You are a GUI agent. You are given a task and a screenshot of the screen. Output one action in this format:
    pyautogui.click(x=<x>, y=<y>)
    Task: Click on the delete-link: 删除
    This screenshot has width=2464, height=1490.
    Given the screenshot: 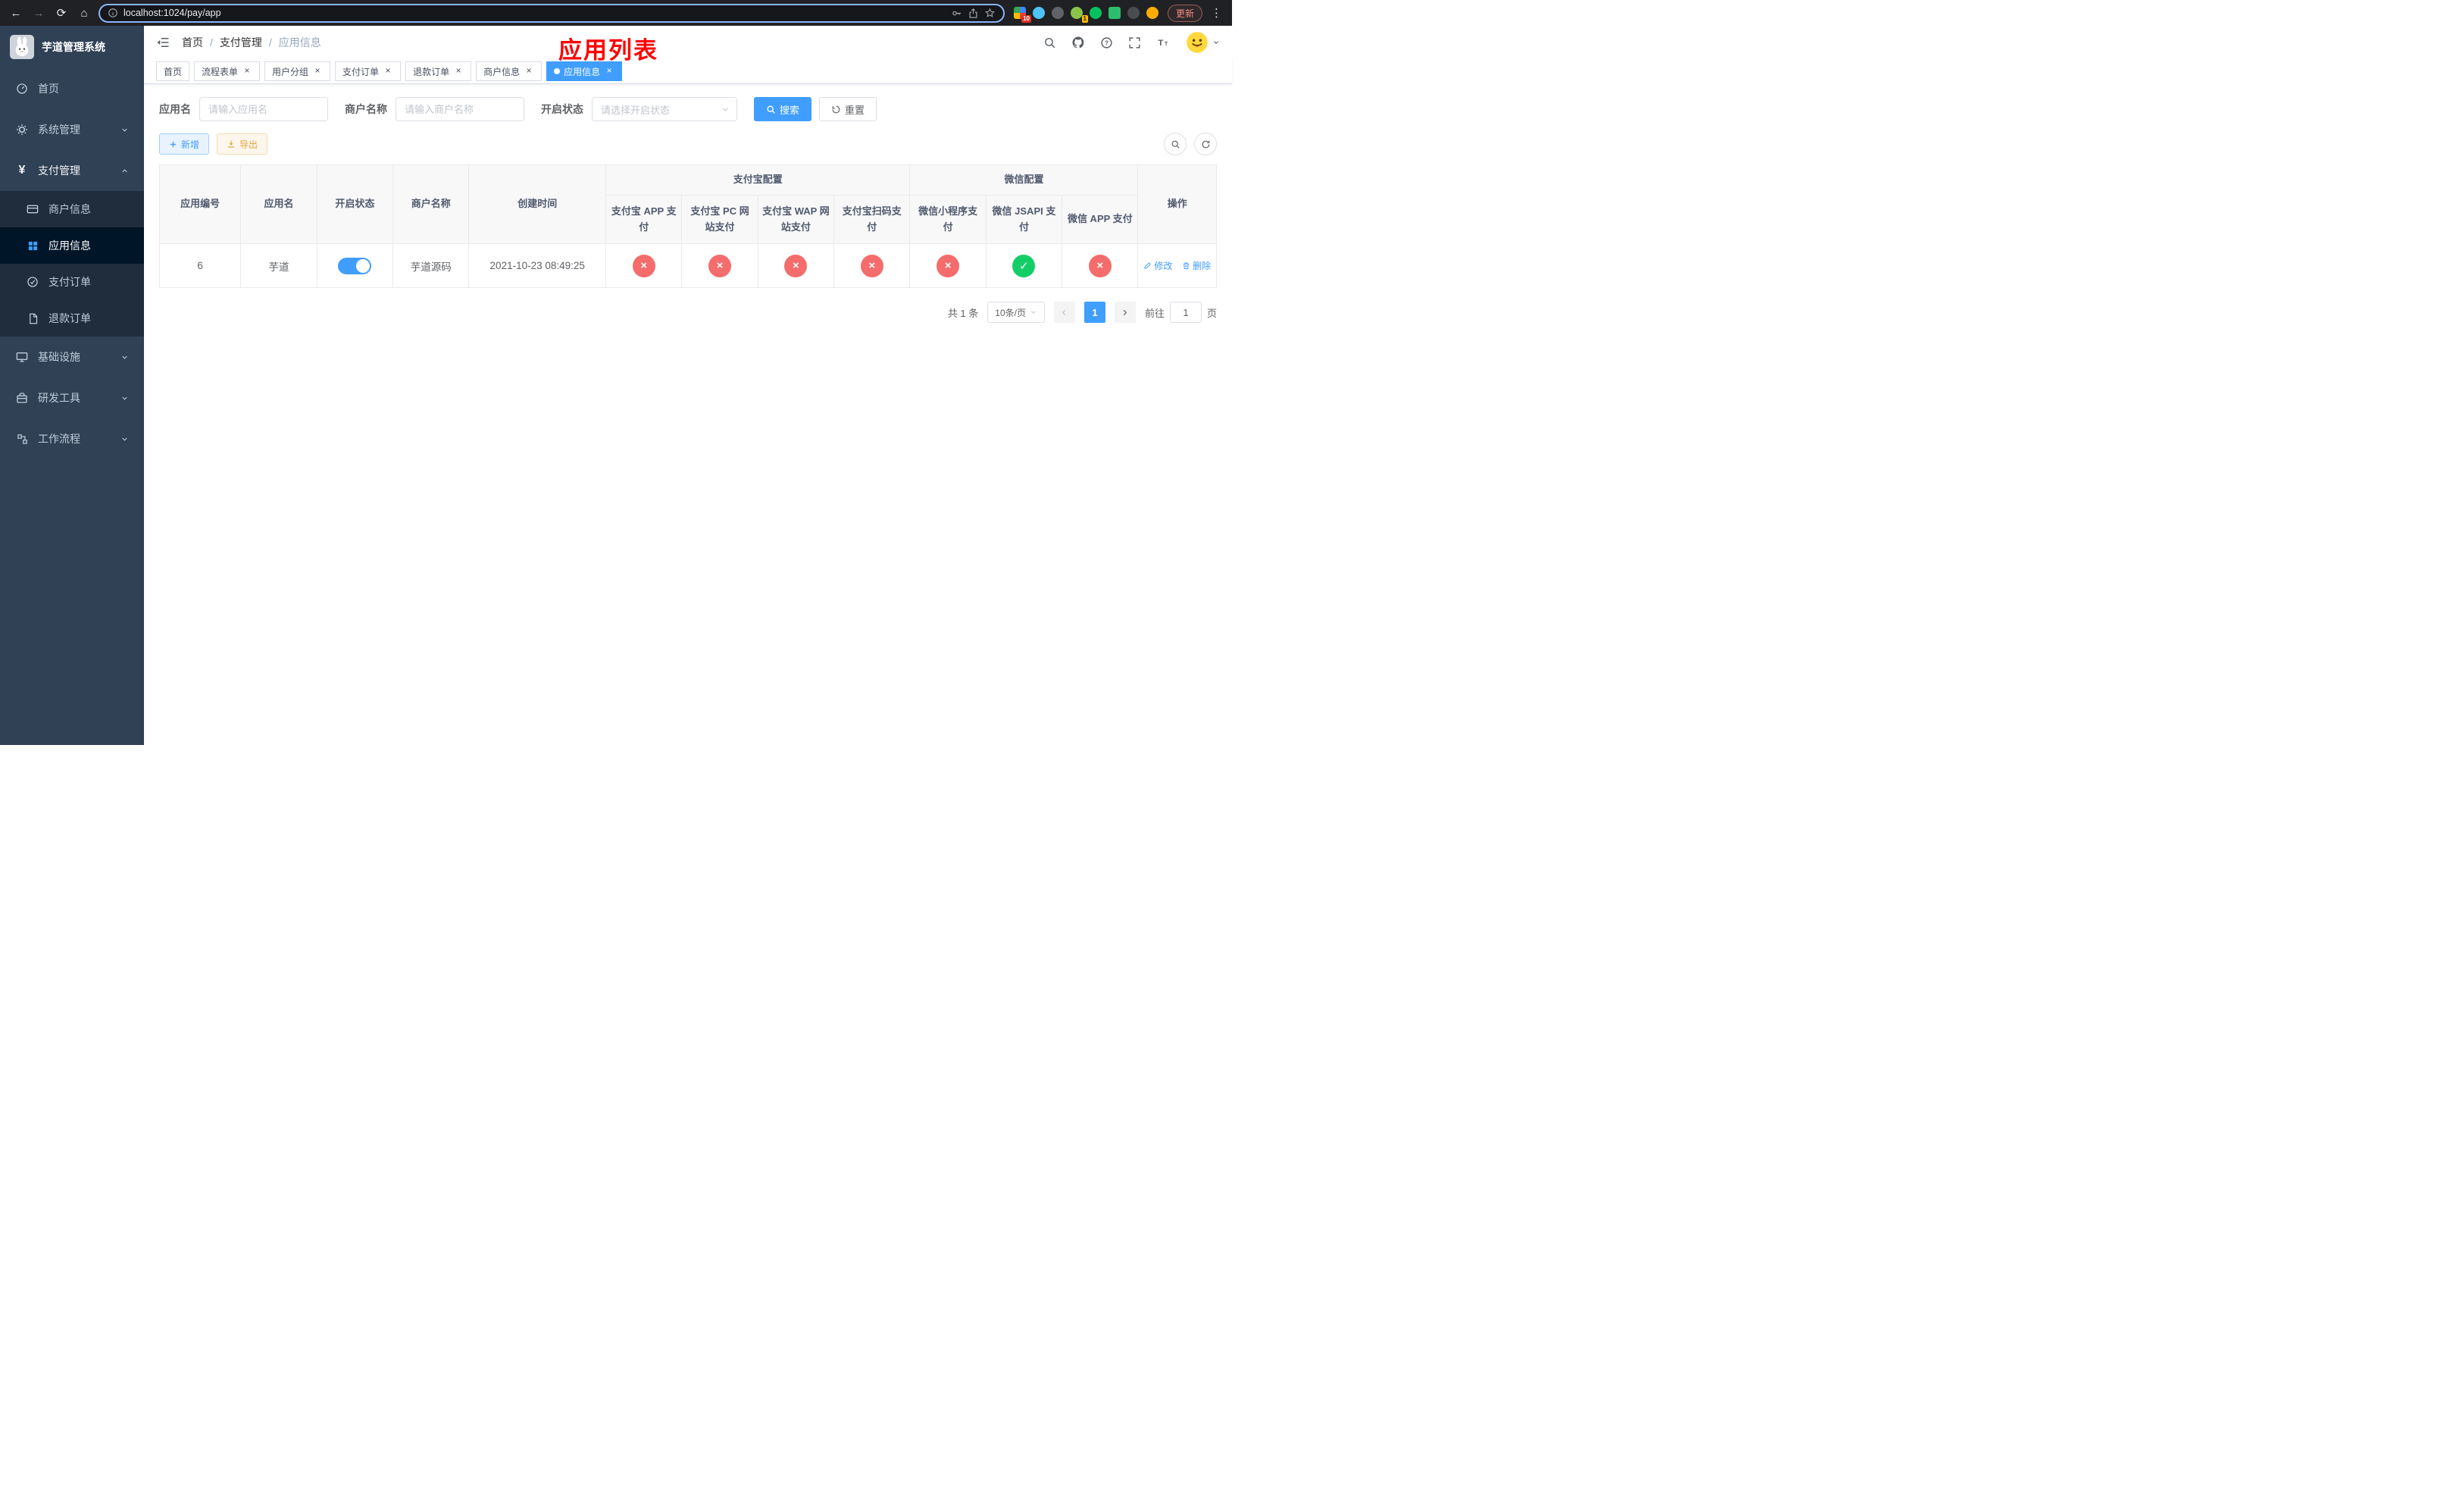 What is the action you would take?
    pyautogui.click(x=1196, y=265)
    